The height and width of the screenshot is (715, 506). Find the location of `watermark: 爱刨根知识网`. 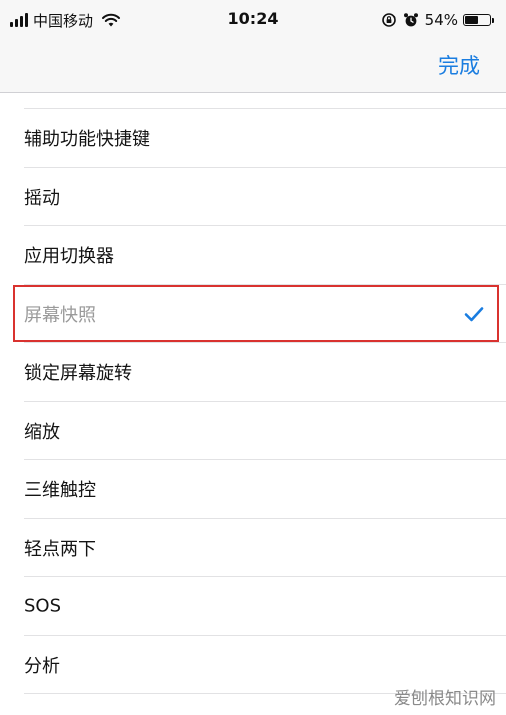

watermark: 爱刨根知识网 is located at coordinates (445, 699).